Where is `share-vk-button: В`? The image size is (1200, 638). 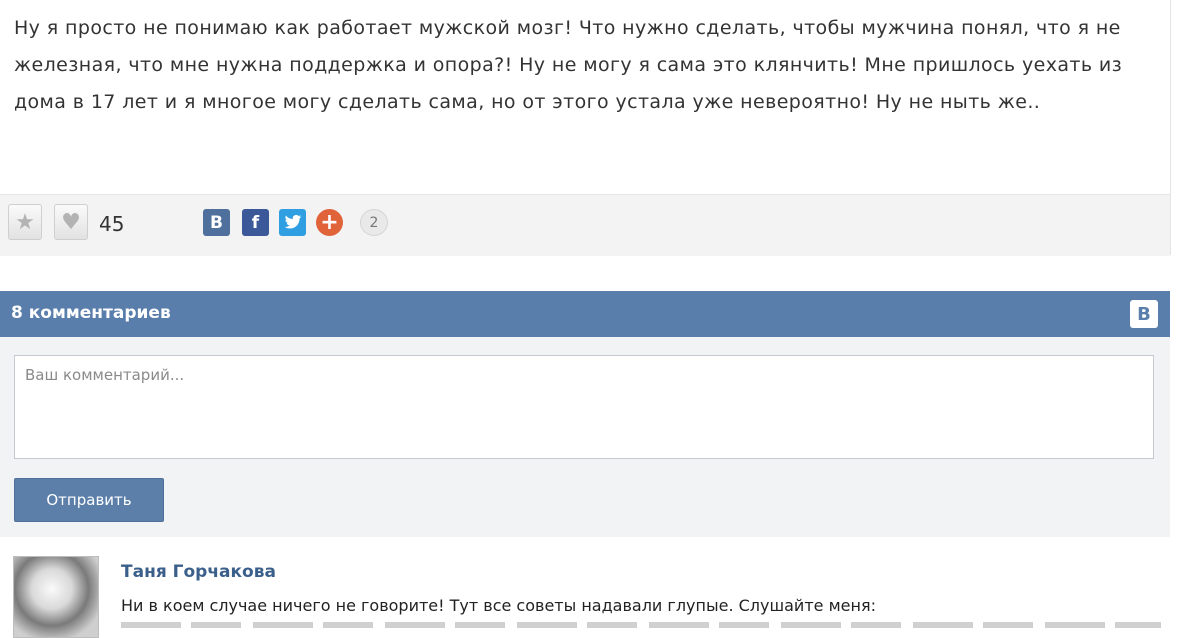 share-vk-button: В is located at coordinates (216, 222).